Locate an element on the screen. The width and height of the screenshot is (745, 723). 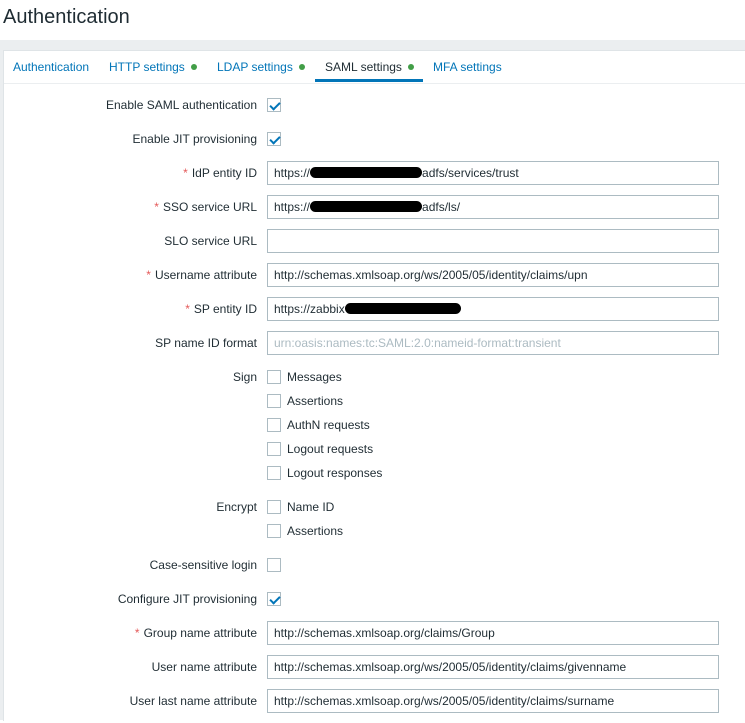
tab-label: Authentication is located at coordinates (51, 67).